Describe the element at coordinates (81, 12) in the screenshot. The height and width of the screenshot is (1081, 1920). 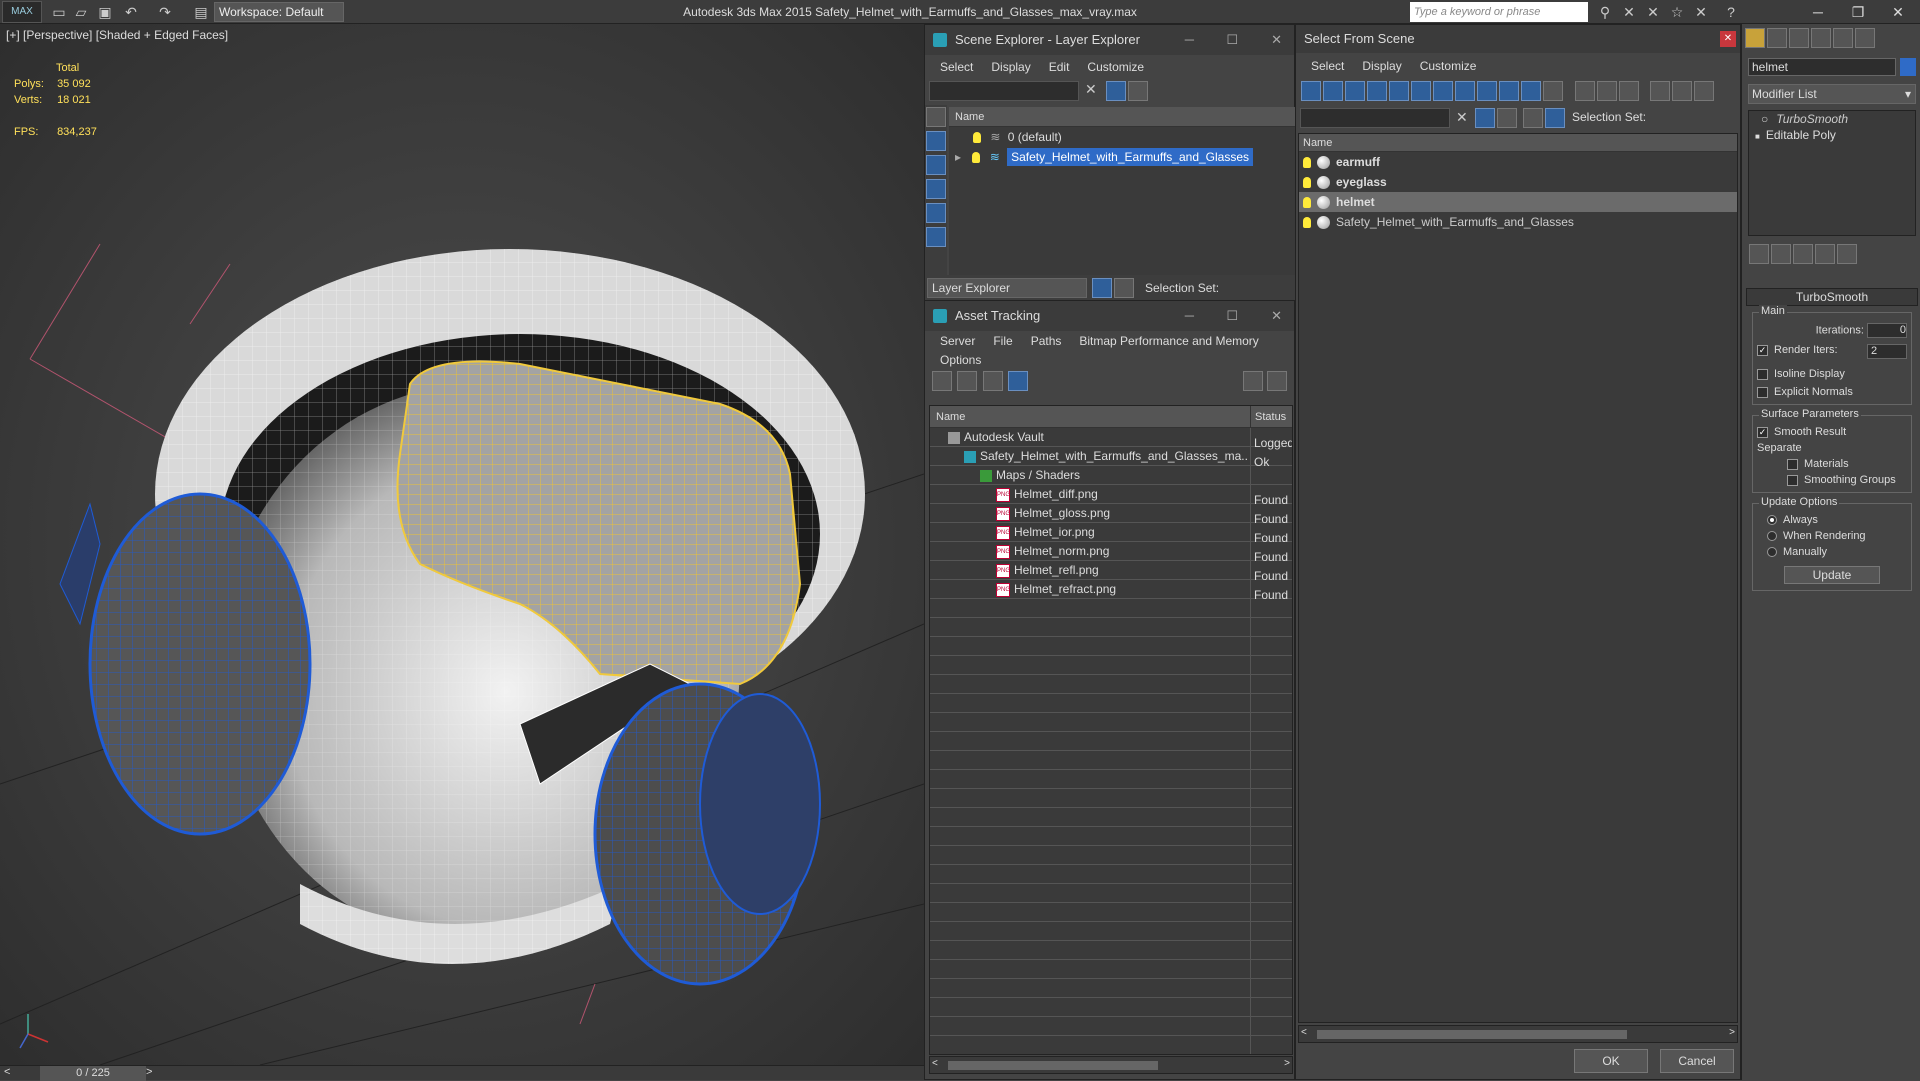
I see `open-file-icon: ▱` at that location.